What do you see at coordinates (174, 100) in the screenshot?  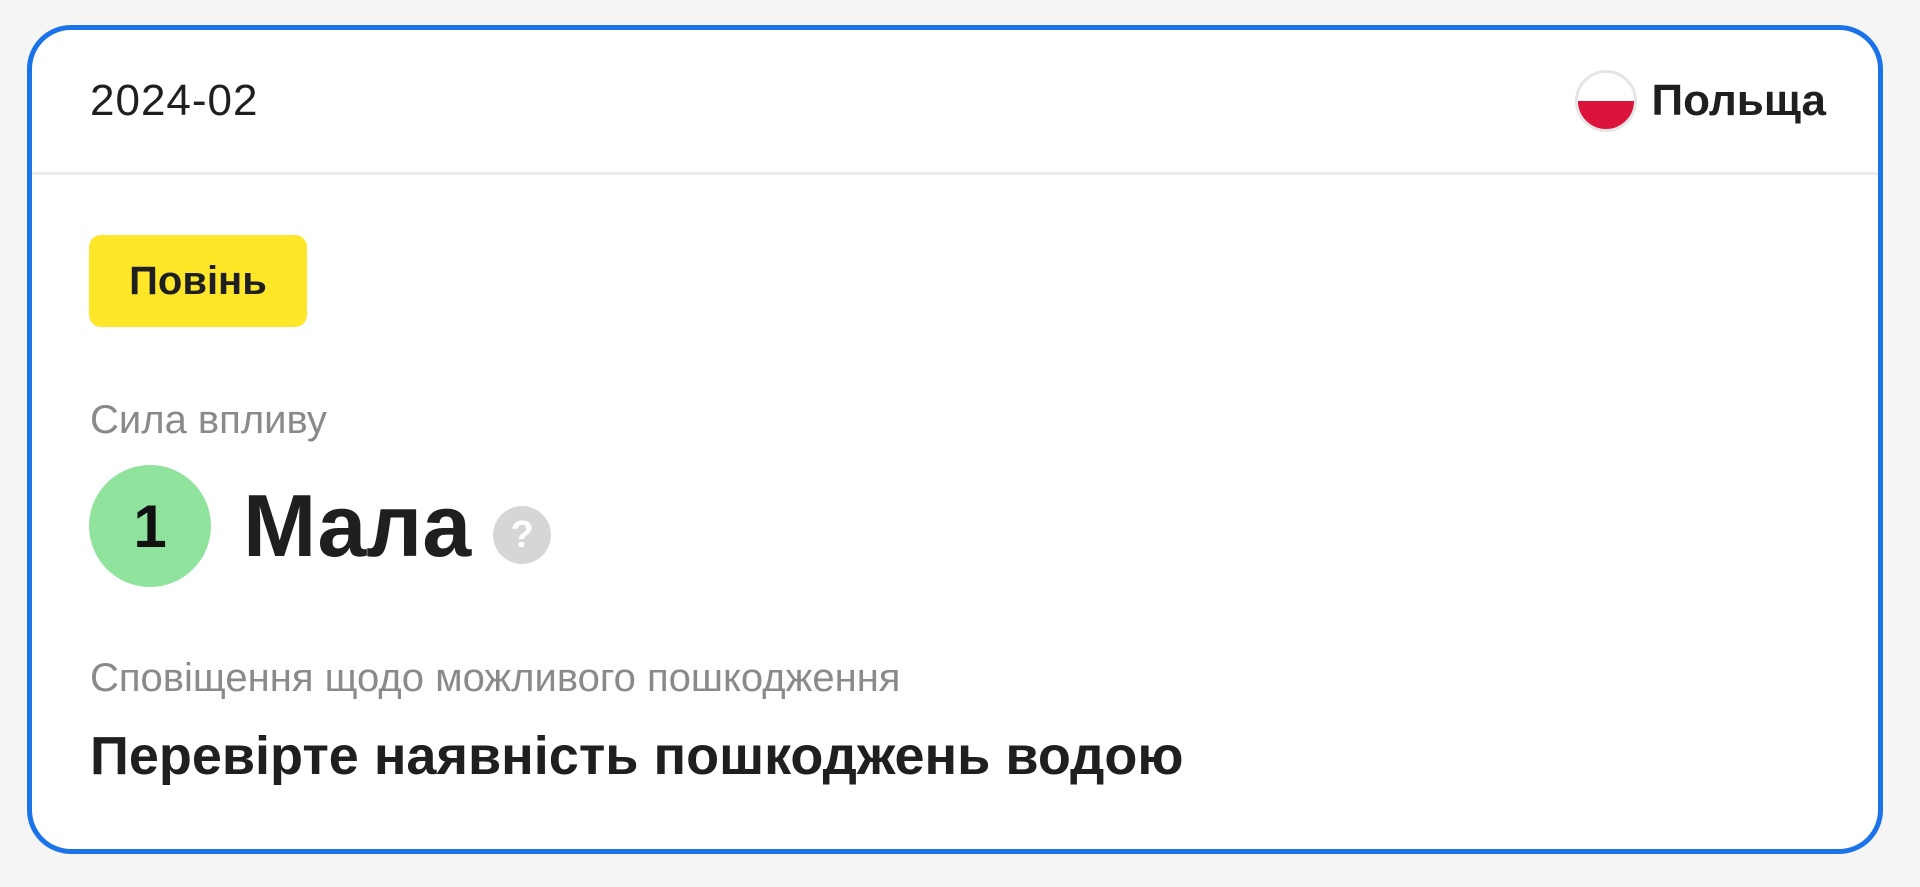 I see `event-date: 2024-02` at bounding box center [174, 100].